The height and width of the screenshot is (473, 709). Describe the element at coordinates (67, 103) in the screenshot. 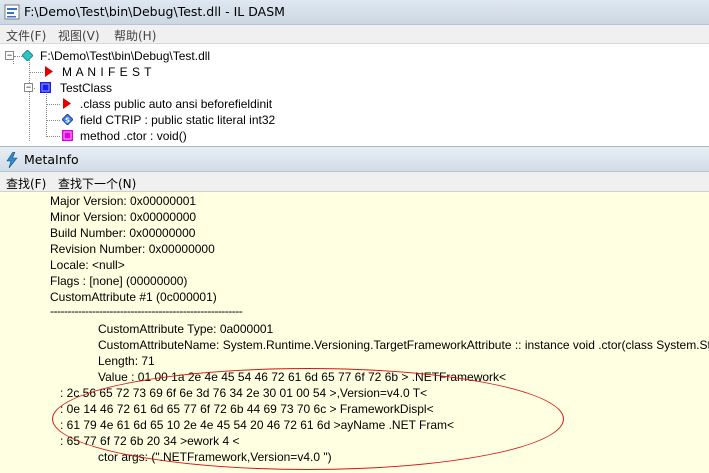

I see `class-decl-triangle-icon` at that location.